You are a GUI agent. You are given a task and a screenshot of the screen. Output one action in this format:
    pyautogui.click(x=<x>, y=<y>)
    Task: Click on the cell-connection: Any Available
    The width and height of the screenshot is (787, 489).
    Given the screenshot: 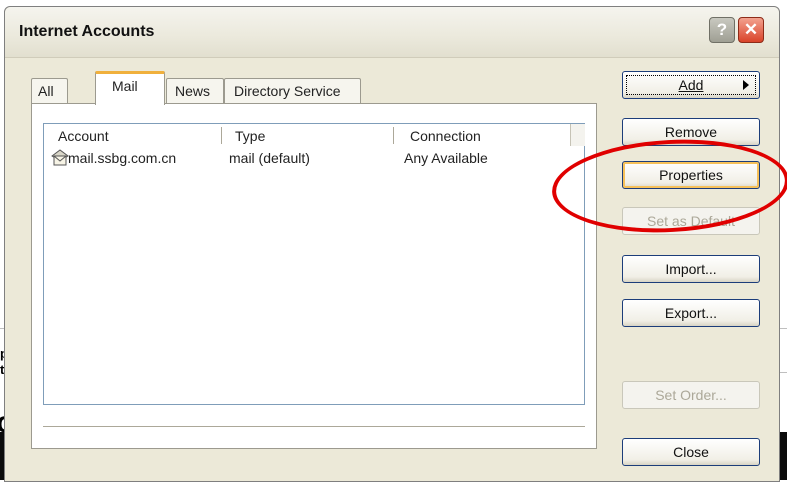 What is the action you would take?
    pyautogui.click(x=446, y=158)
    